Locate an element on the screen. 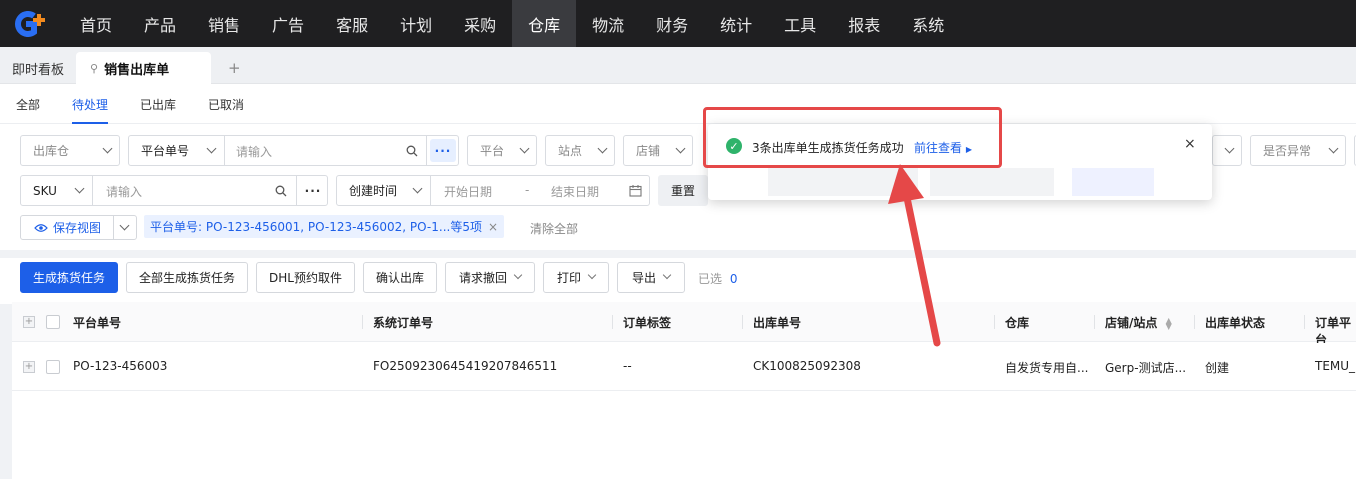 The height and width of the screenshot is (479, 1356). site-select: 站点 is located at coordinates (580, 150).